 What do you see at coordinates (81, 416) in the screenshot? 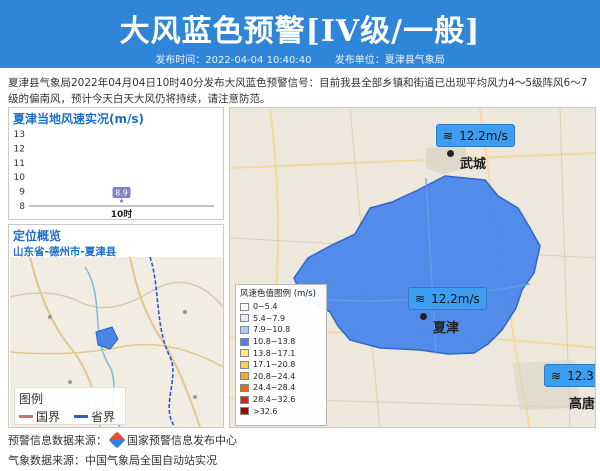
I see `province-border-swatch` at bounding box center [81, 416].